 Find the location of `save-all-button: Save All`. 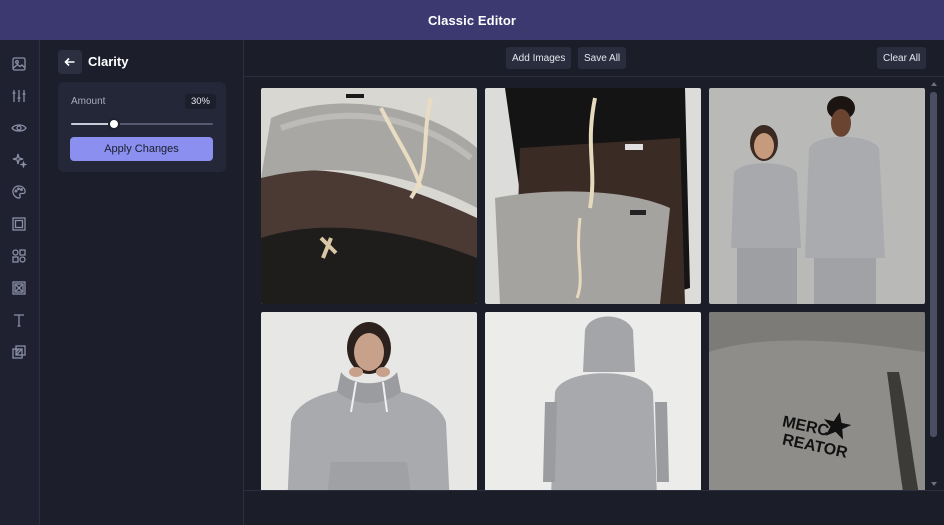

save-all-button: Save All is located at coordinates (602, 58).